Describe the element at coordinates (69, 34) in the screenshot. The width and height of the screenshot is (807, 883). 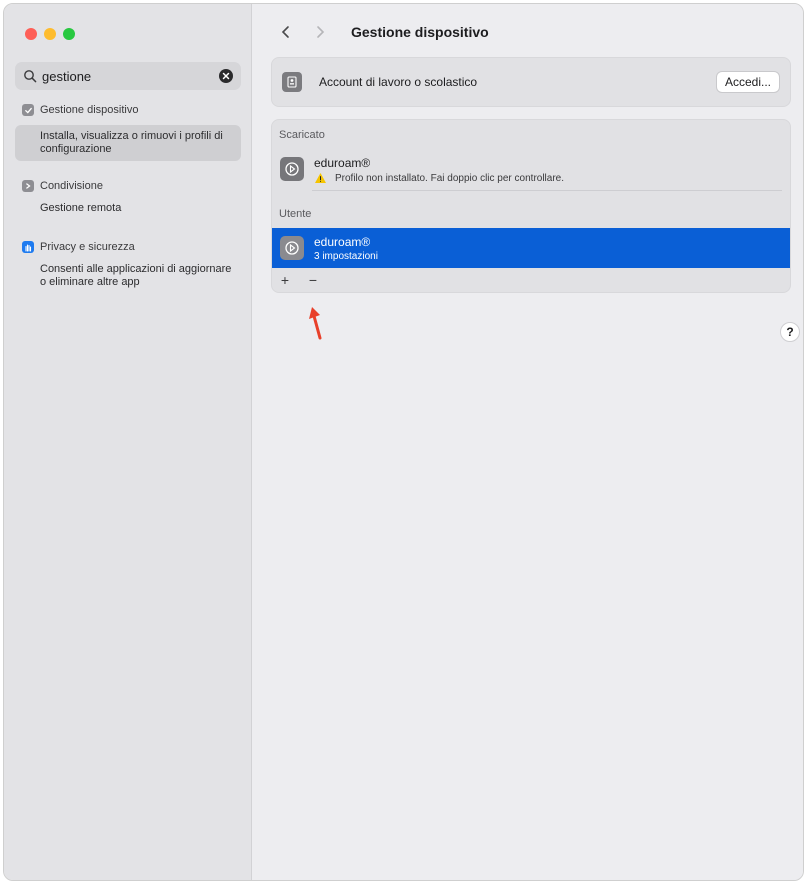
I see `zoom-window-button` at that location.